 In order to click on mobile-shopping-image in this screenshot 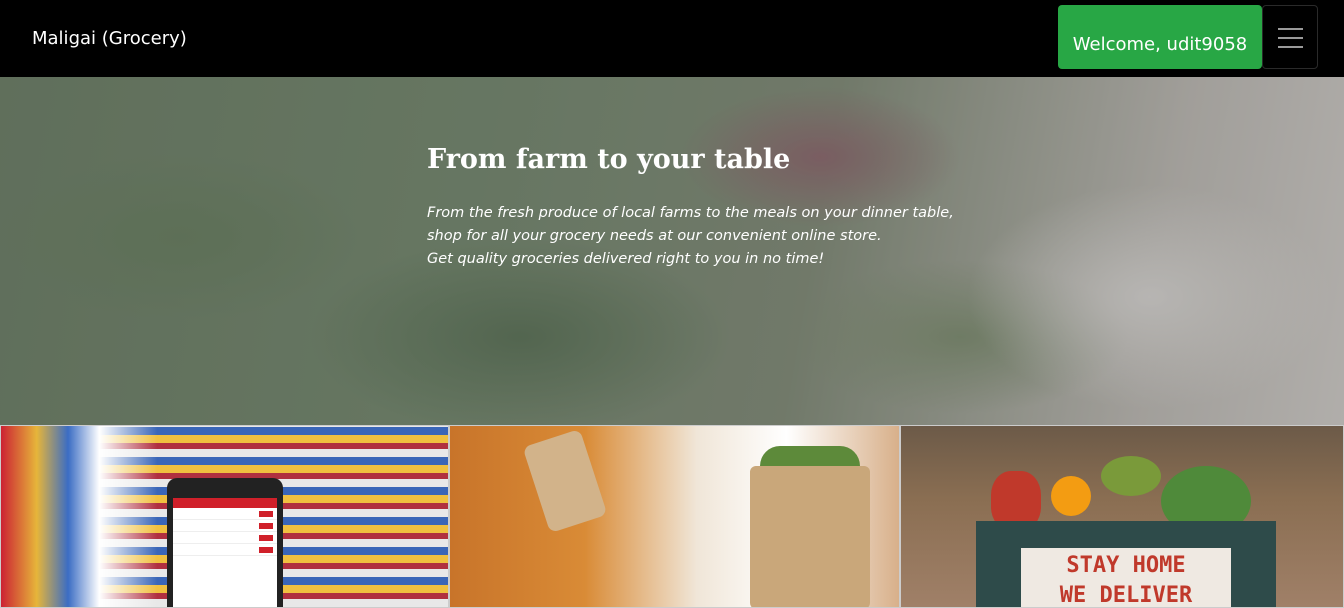, I will do `click(224, 516)`.